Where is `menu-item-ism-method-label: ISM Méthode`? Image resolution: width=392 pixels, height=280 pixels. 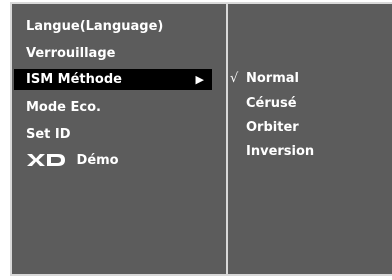
menu-item-ism-method-label: ISM Méthode is located at coordinates (74, 79).